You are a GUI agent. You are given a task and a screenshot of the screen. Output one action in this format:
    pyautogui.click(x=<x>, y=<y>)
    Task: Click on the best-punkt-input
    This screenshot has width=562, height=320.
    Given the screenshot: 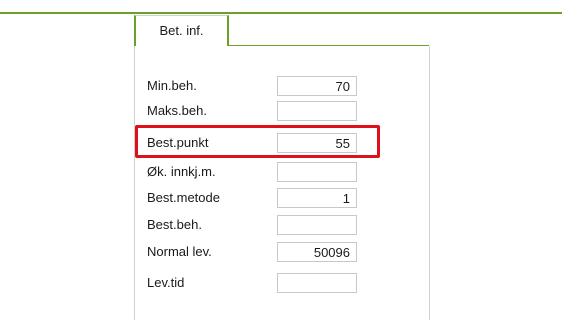 What is the action you would take?
    pyautogui.click(x=317, y=143)
    